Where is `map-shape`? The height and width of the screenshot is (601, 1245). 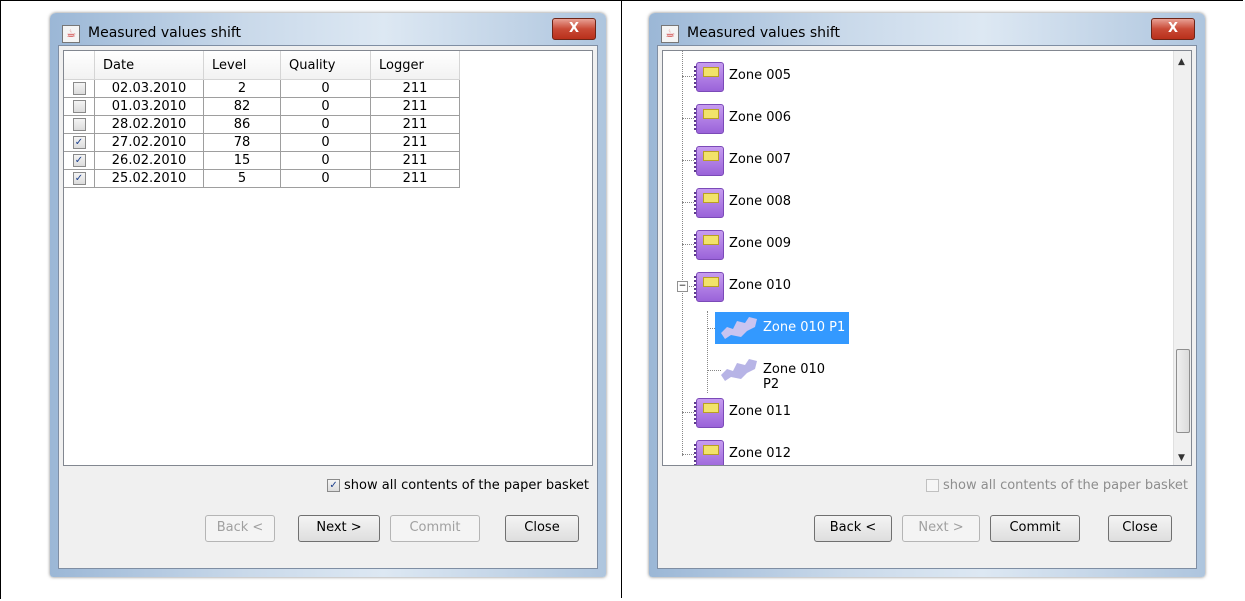 map-shape is located at coordinates (739, 370).